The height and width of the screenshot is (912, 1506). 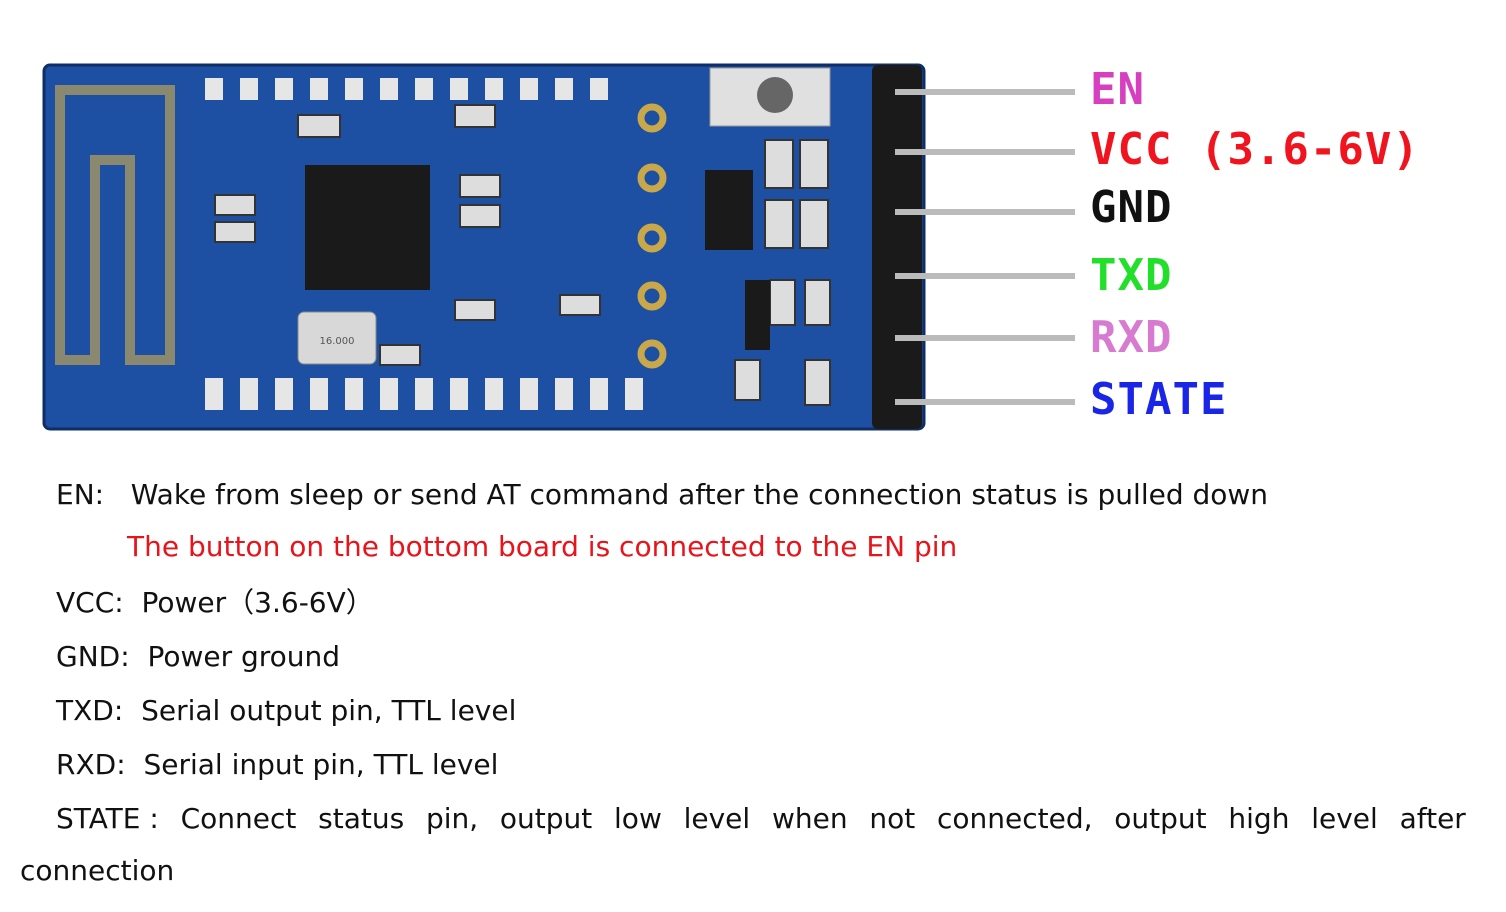 What do you see at coordinates (257, 602) in the screenshot?
I see `desc-text: Power（3.6-6V）` at bounding box center [257, 602].